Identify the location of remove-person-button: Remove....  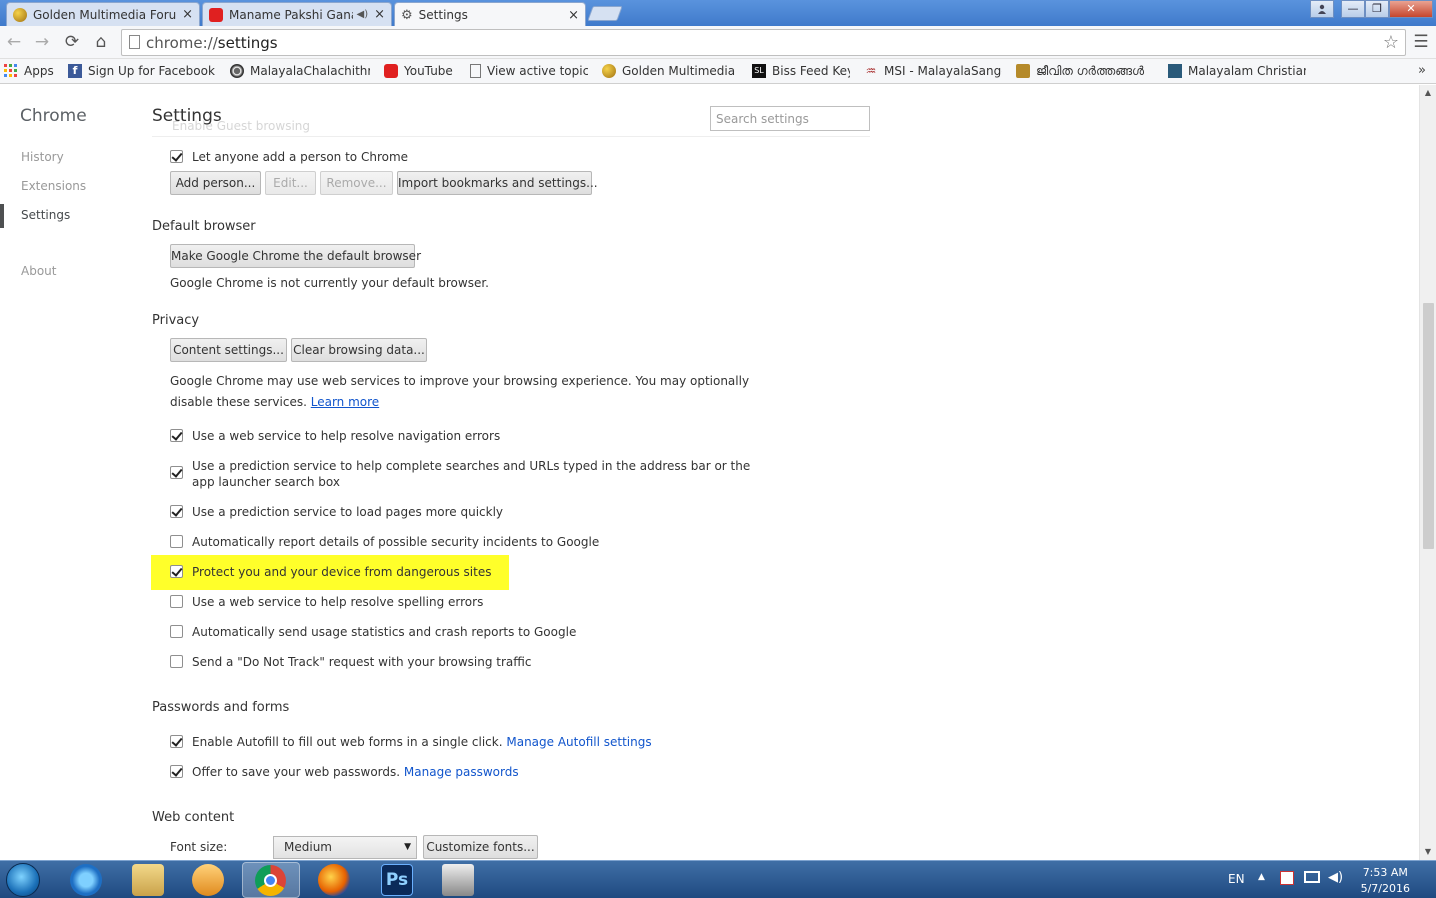
(356, 183).